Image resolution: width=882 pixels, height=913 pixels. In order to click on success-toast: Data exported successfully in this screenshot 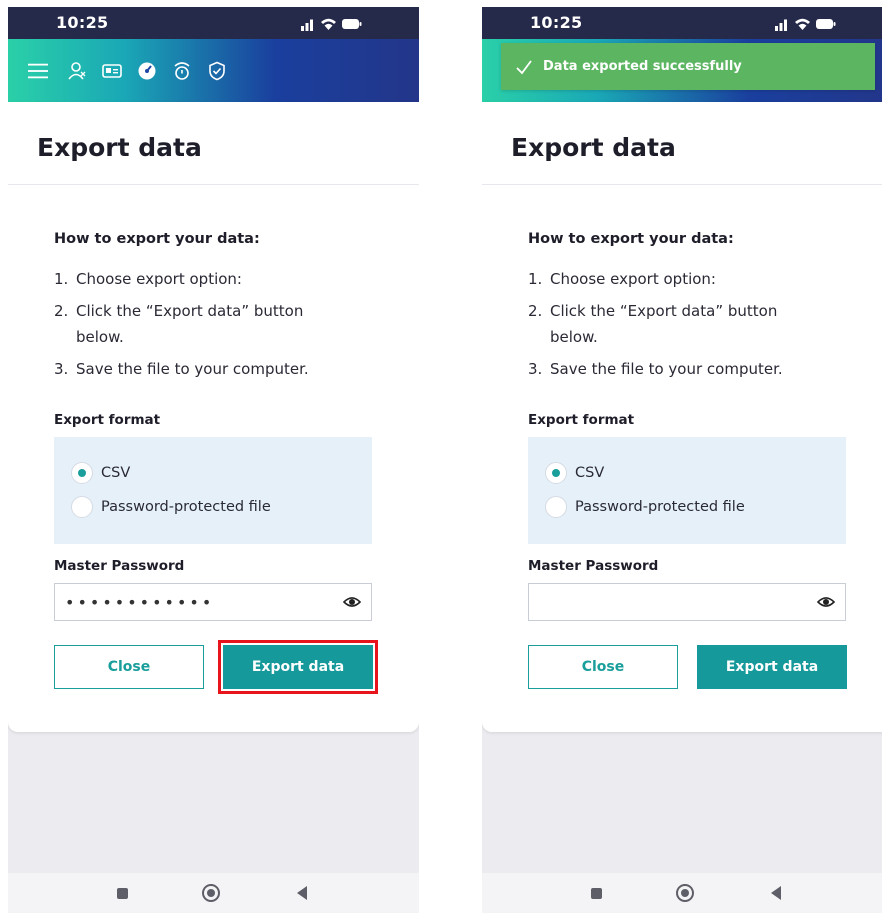, I will do `click(688, 66)`.